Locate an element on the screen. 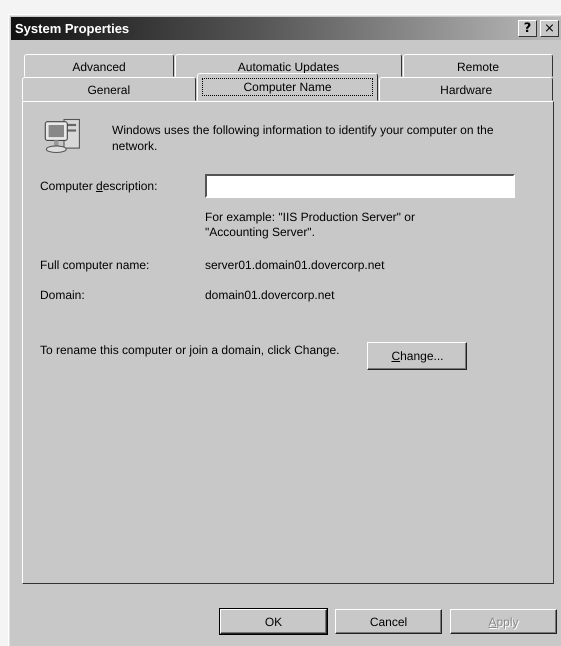 This screenshot has width=561, height=646. example-text: For example: "IIS Production Server" or "Accounting Server". is located at coordinates (310, 225).